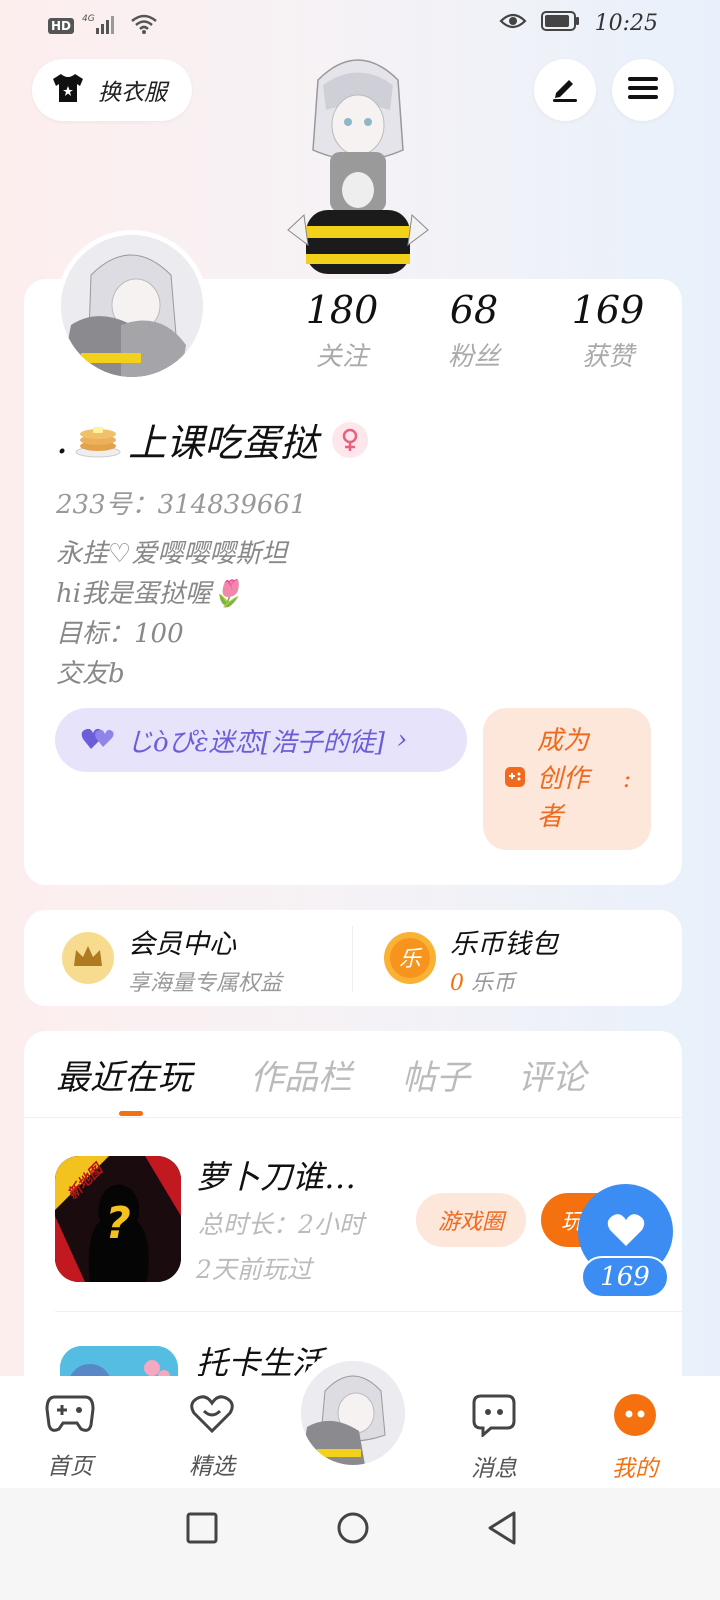 The height and width of the screenshot is (1600, 720). What do you see at coordinates (98, 740) in the screenshot?
I see `double-heart-icon` at bounding box center [98, 740].